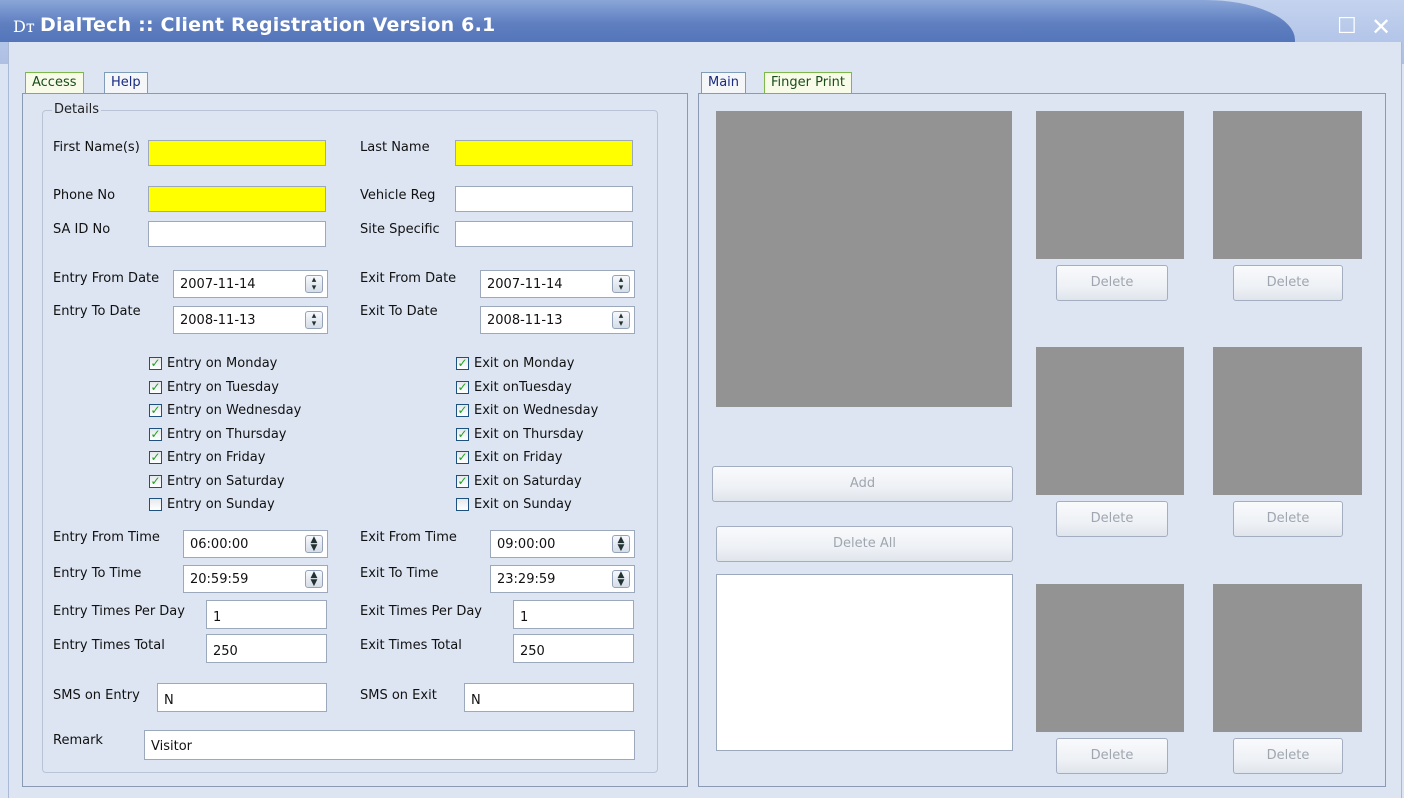 The height and width of the screenshot is (798, 1404). Describe the element at coordinates (109, 645) in the screenshot. I see `entry-times-total-label: Entry Times Total` at that location.